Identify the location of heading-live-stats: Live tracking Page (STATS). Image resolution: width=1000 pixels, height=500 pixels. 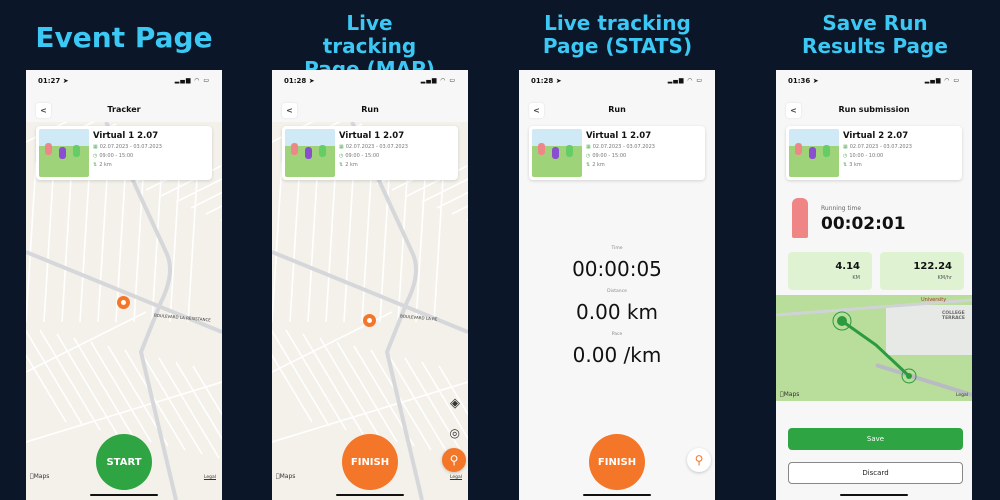
(617, 34).